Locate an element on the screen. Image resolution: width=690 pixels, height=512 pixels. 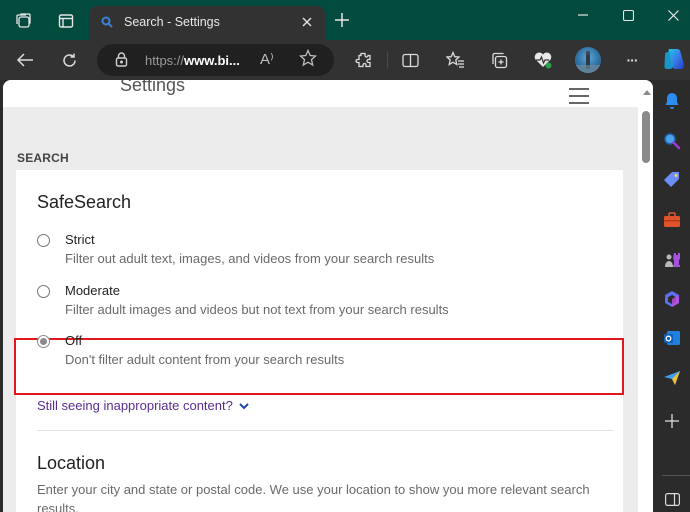
title-bar: Search - Settings is located at coordinates (345, 20).